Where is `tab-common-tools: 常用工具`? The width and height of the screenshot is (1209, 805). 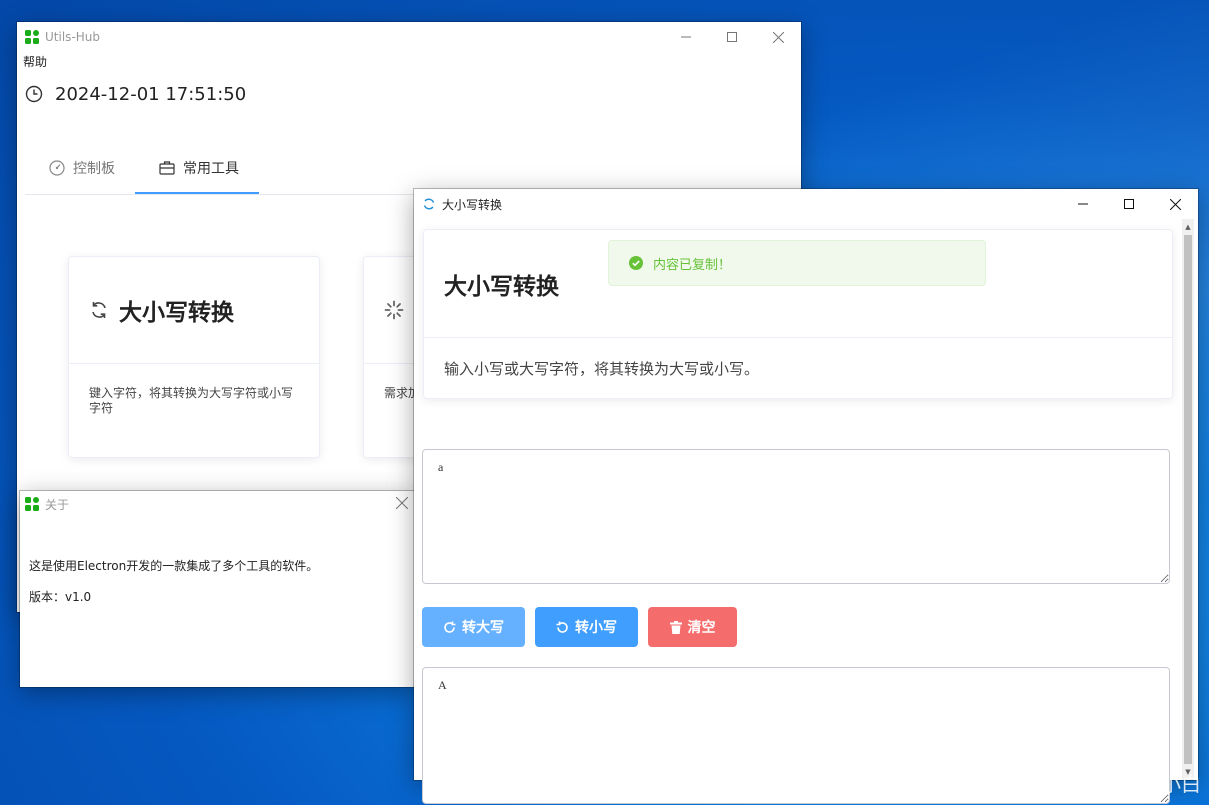 tab-common-tools: 常用工具 is located at coordinates (197, 169).